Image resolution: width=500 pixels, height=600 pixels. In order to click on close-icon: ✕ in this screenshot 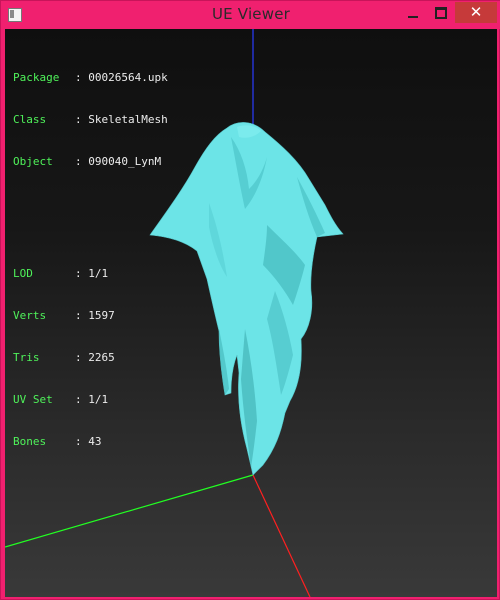, I will do `click(476, 12)`.